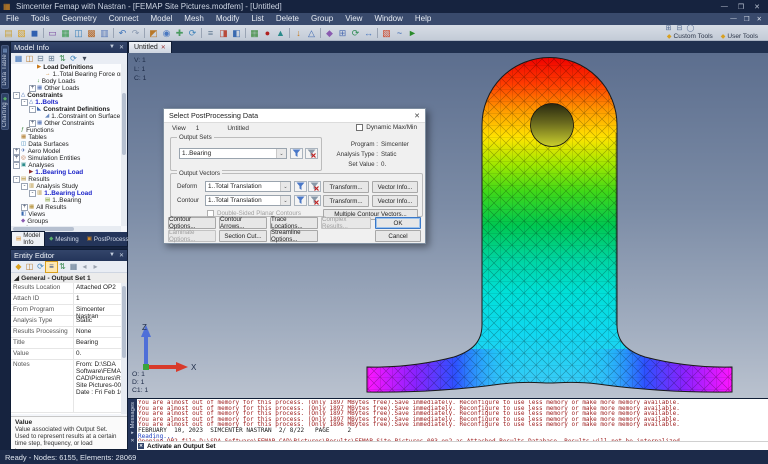 This screenshot has height=464, width=768. I want to click on ee-lock-icon: ◆, so click(18, 267).